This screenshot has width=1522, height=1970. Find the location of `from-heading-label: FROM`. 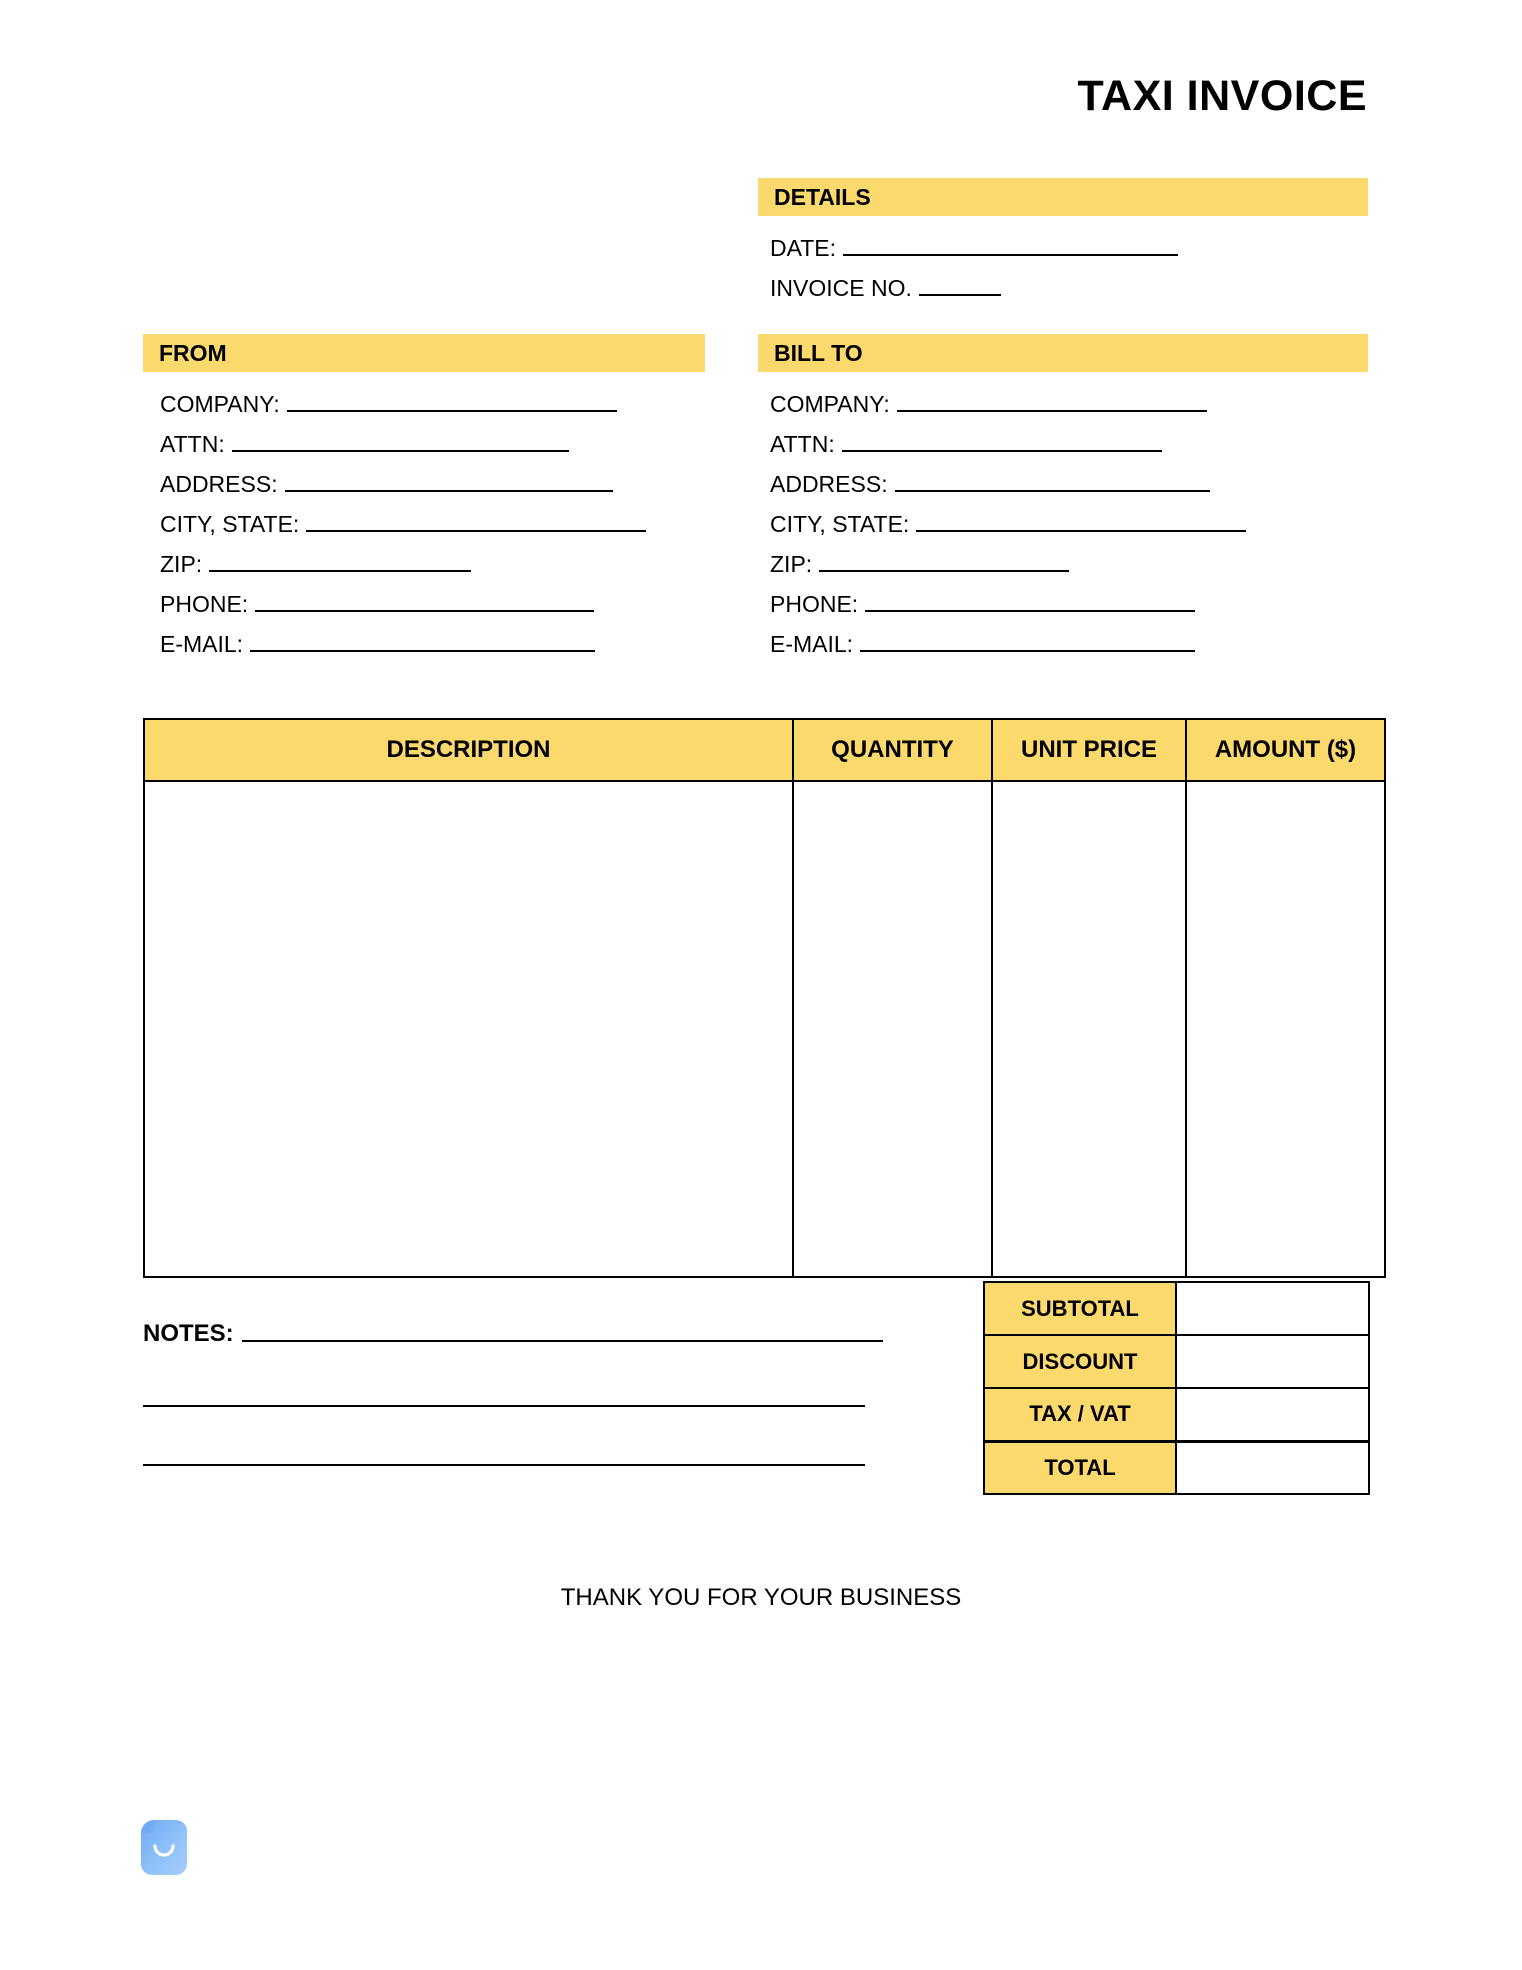

from-heading-label: FROM is located at coordinates (193, 352).